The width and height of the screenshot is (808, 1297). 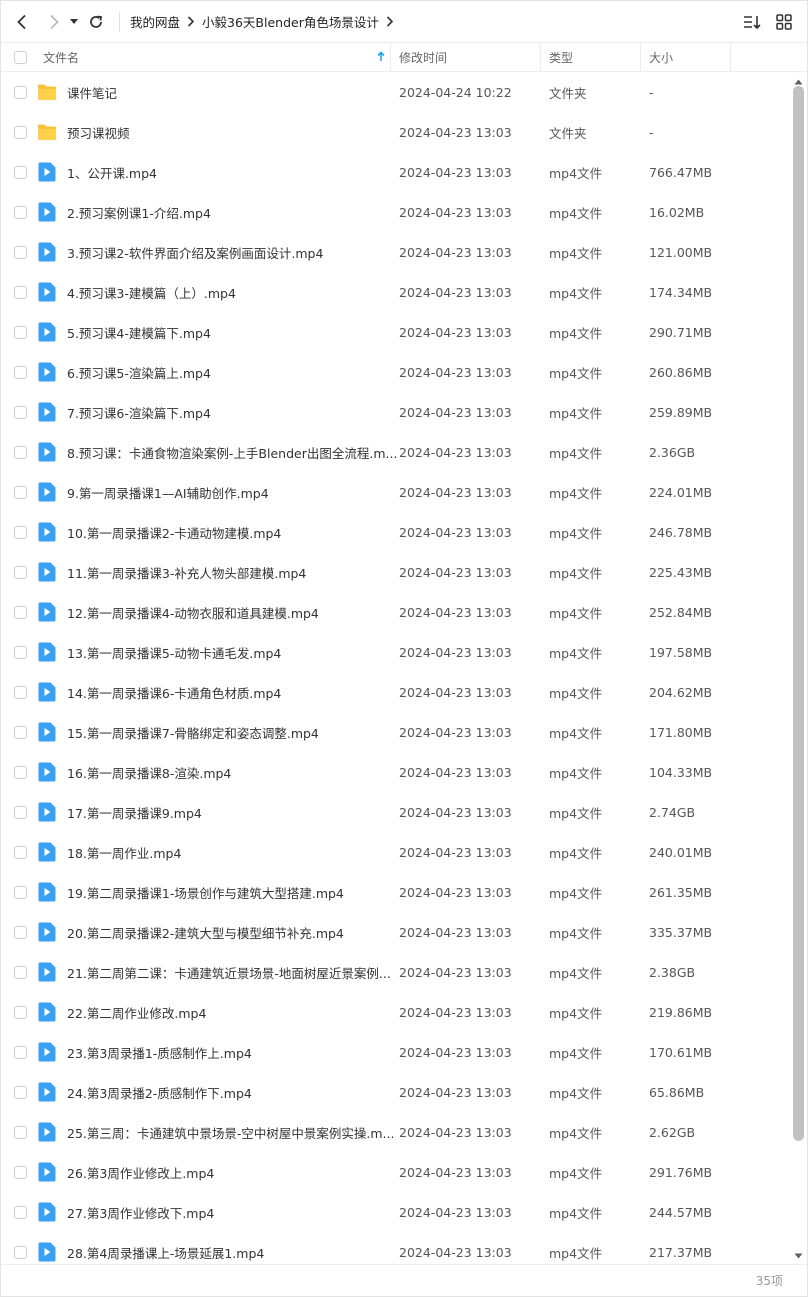 I want to click on breadcrumb-chevron-icon, so click(x=390, y=21).